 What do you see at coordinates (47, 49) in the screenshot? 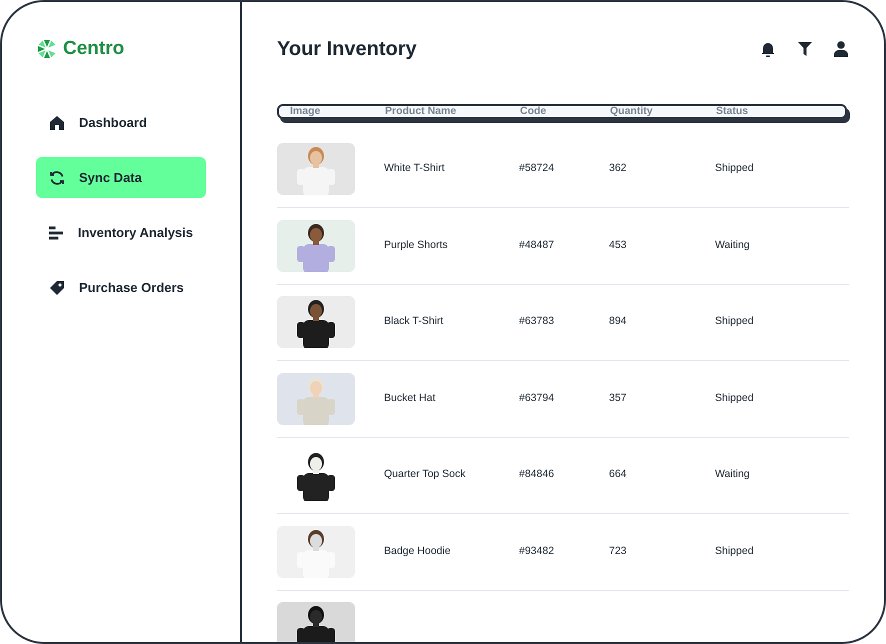
I see `logo-icon` at bounding box center [47, 49].